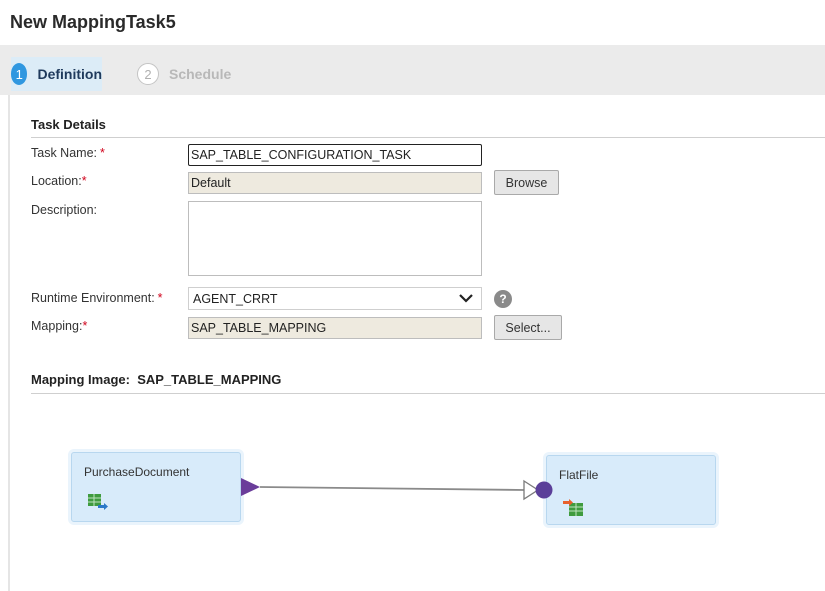  I want to click on input-port-icon, so click(544, 490).